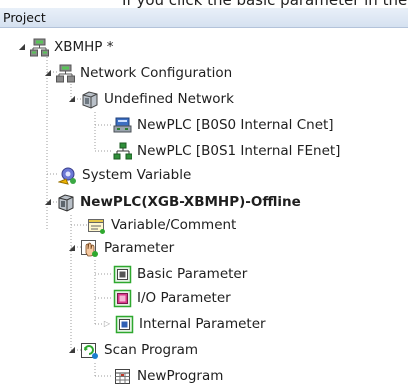  Describe the element at coordinates (96, 225) in the screenshot. I see `variable-comment-icon` at that location.